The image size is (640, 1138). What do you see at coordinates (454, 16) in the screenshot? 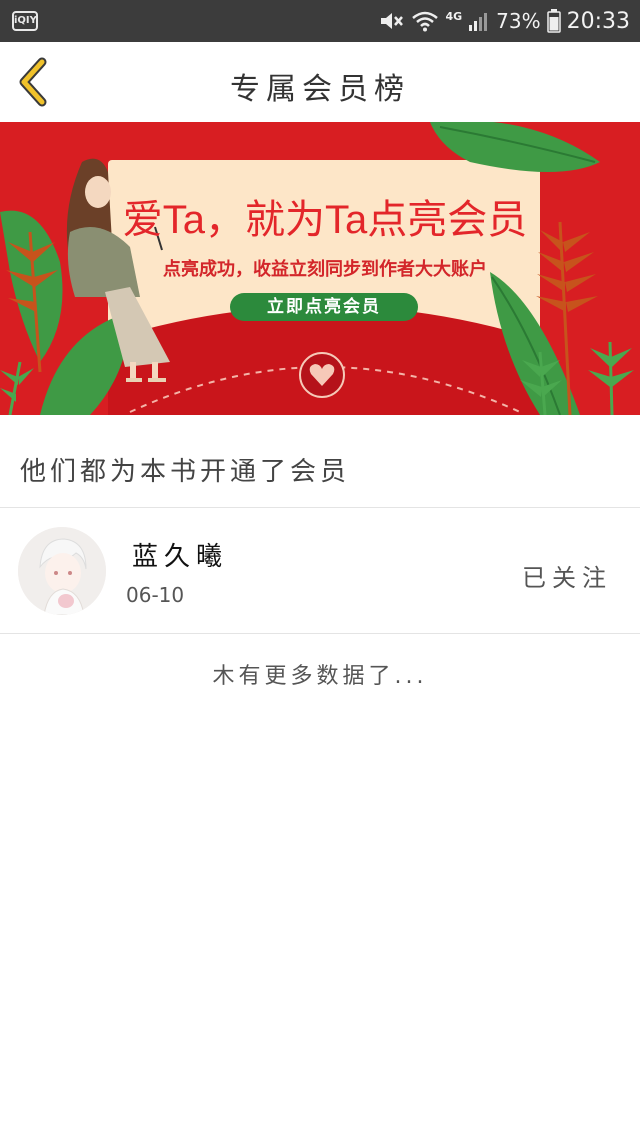
I see `network-type: 4G` at bounding box center [454, 16].